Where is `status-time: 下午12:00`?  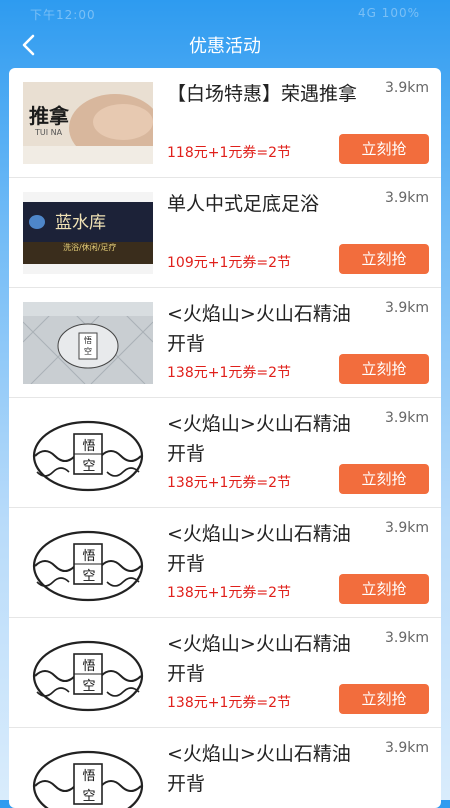
status-time: 下午12:00 is located at coordinates (63, 15).